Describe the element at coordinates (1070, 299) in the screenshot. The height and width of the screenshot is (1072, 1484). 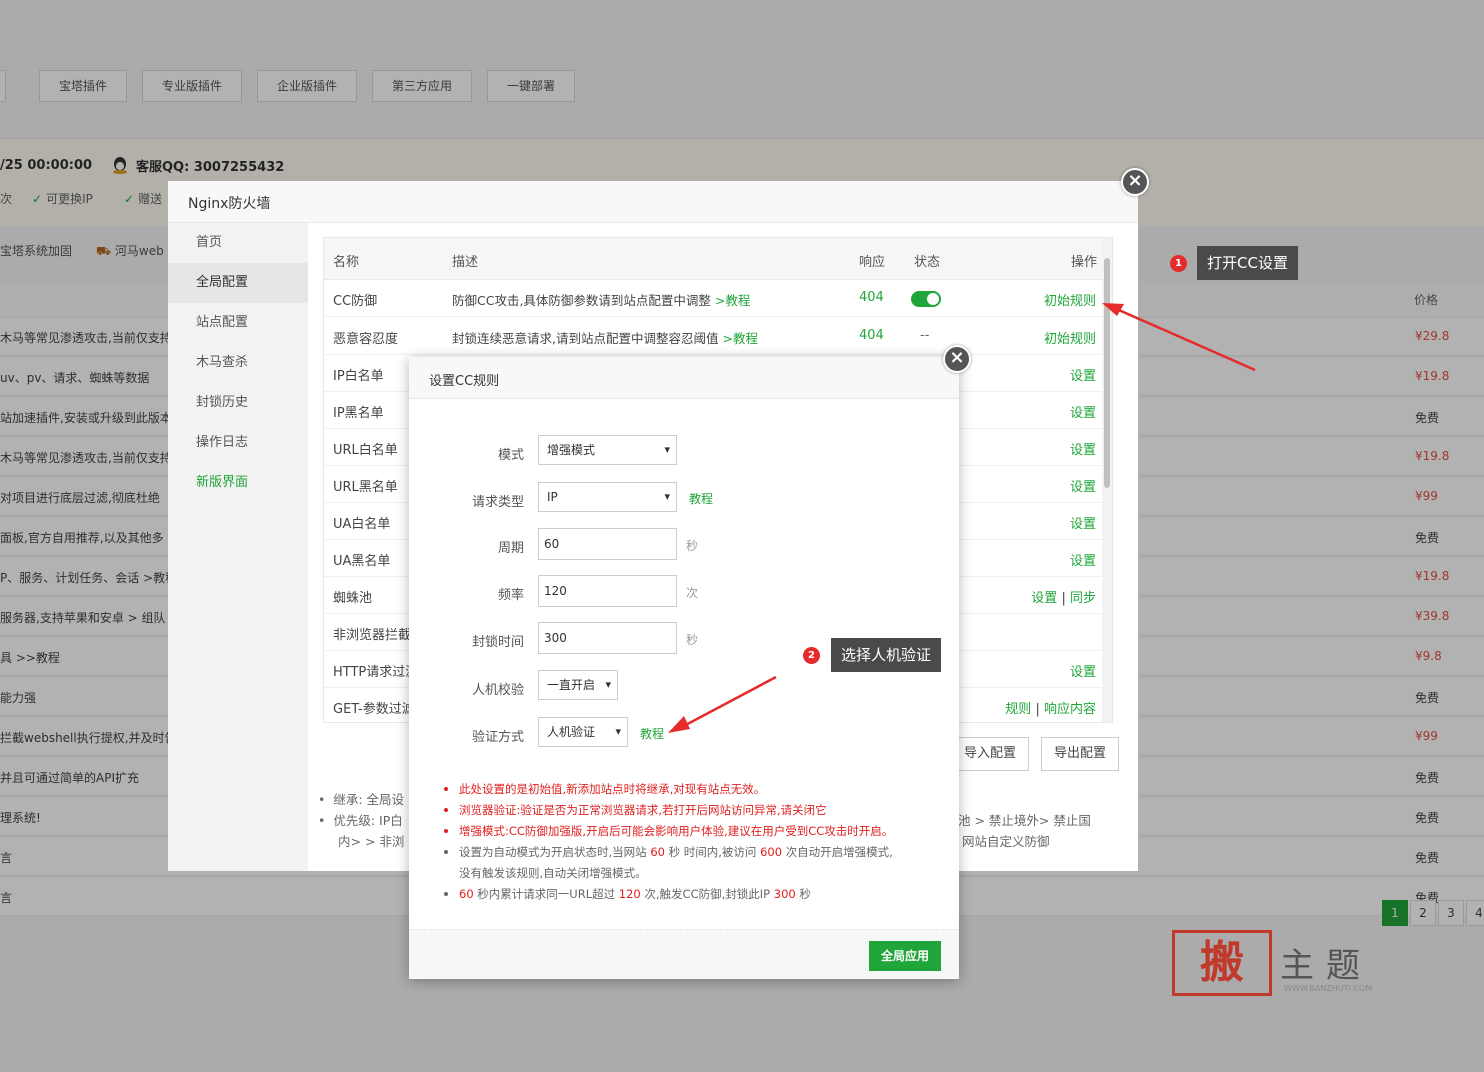
I see `cc-initial-rules-link: 初始规则` at that location.